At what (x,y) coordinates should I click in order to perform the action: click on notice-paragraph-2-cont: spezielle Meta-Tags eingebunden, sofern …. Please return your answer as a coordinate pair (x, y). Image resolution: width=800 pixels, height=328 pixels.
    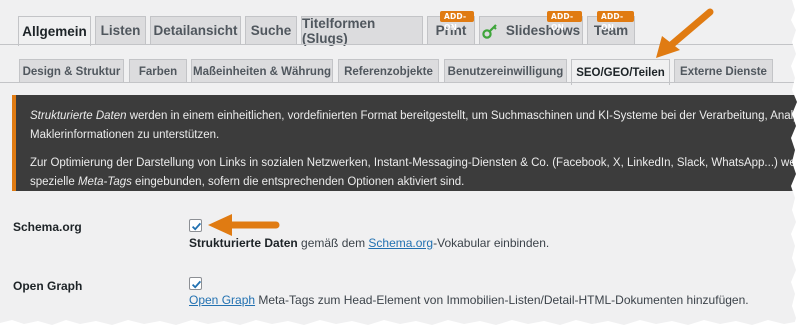
    Looking at the image, I should click on (415, 182).